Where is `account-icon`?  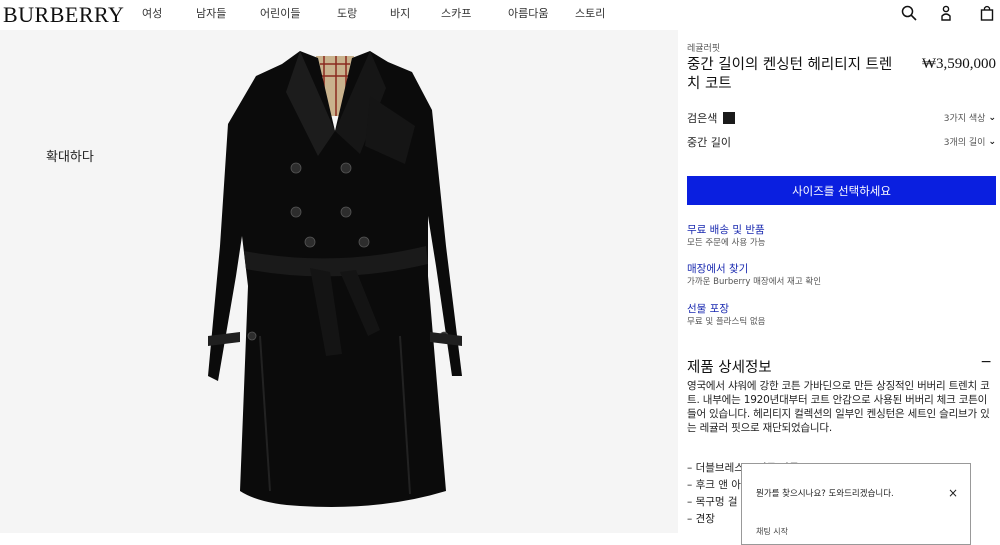
account-icon is located at coordinates (946, 13).